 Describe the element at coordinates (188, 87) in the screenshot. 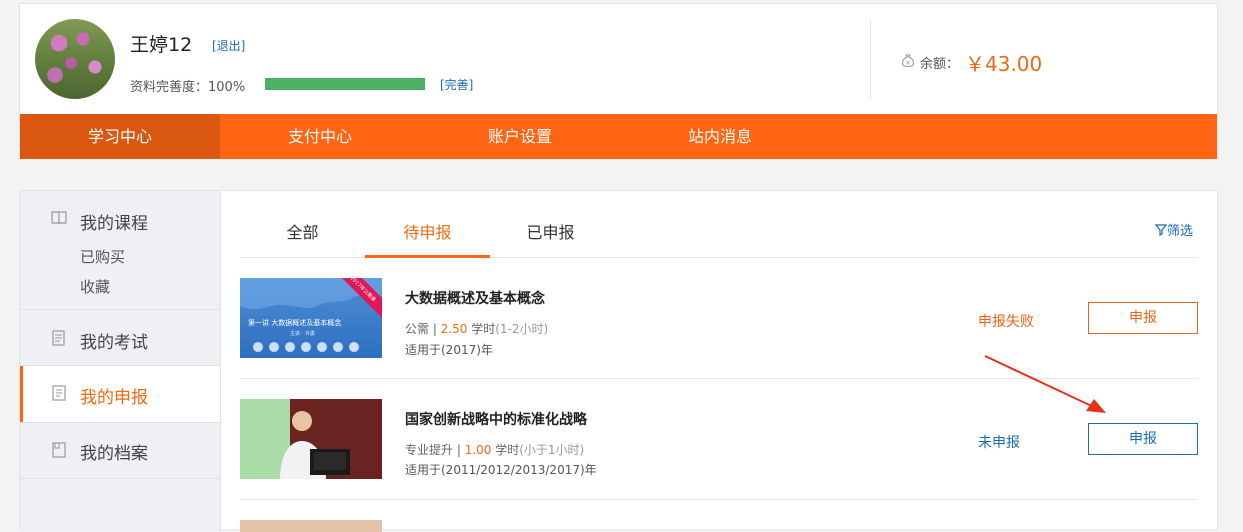

I see `profile-completeness-label: 资料完善度：100%` at that location.